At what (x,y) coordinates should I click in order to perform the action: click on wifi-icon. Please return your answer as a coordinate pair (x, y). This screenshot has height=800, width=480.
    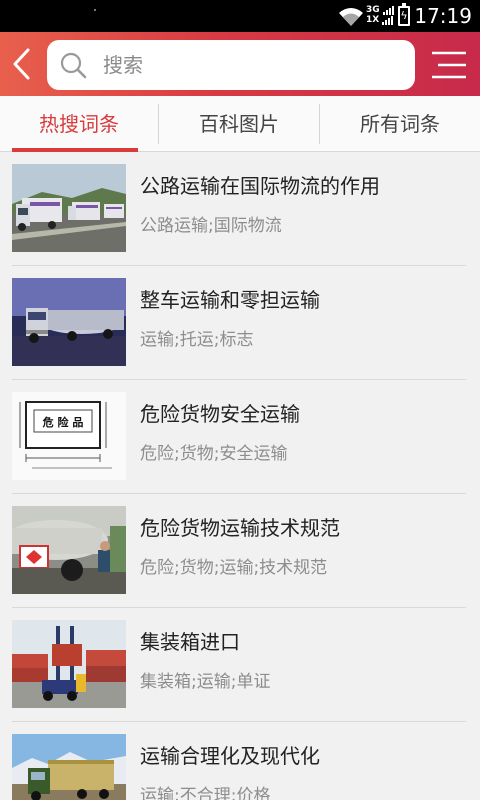
    Looking at the image, I should click on (351, 17).